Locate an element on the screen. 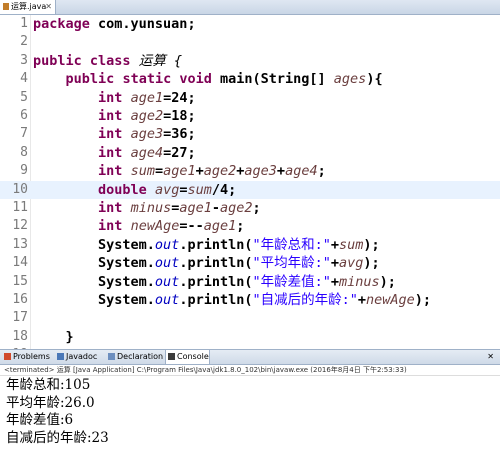  code-line: 10 double avg=sum/4; is located at coordinates (250, 189).